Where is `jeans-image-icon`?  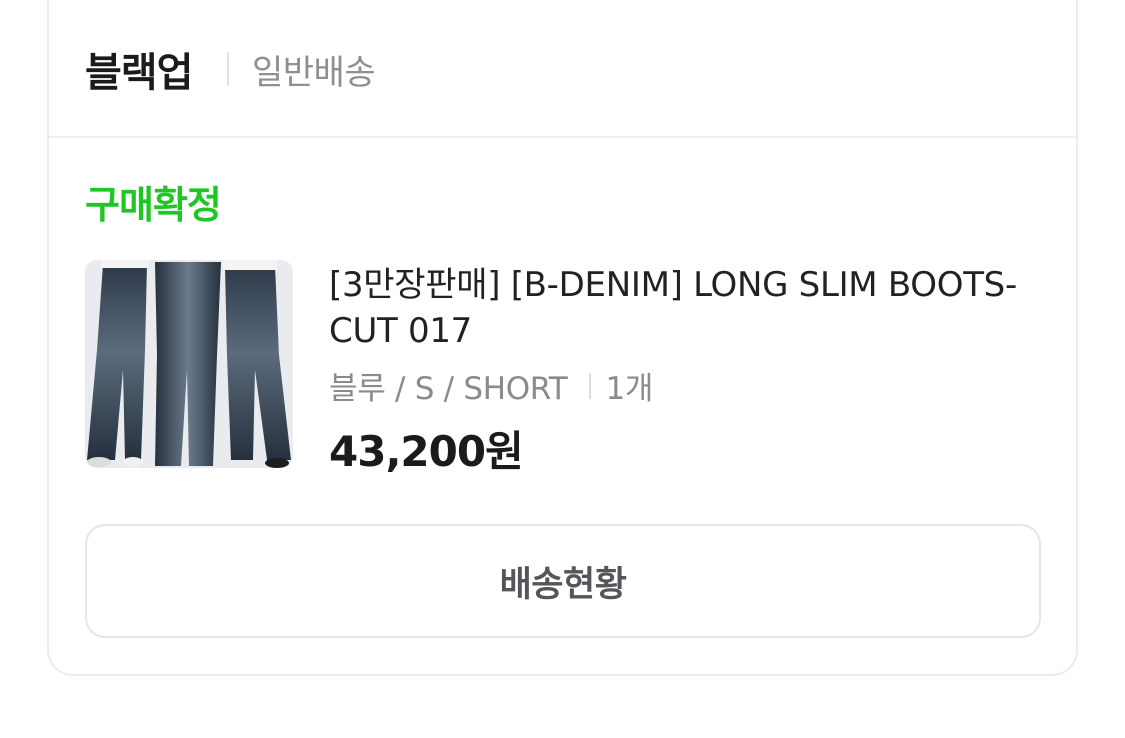
jeans-image-icon is located at coordinates (189, 364).